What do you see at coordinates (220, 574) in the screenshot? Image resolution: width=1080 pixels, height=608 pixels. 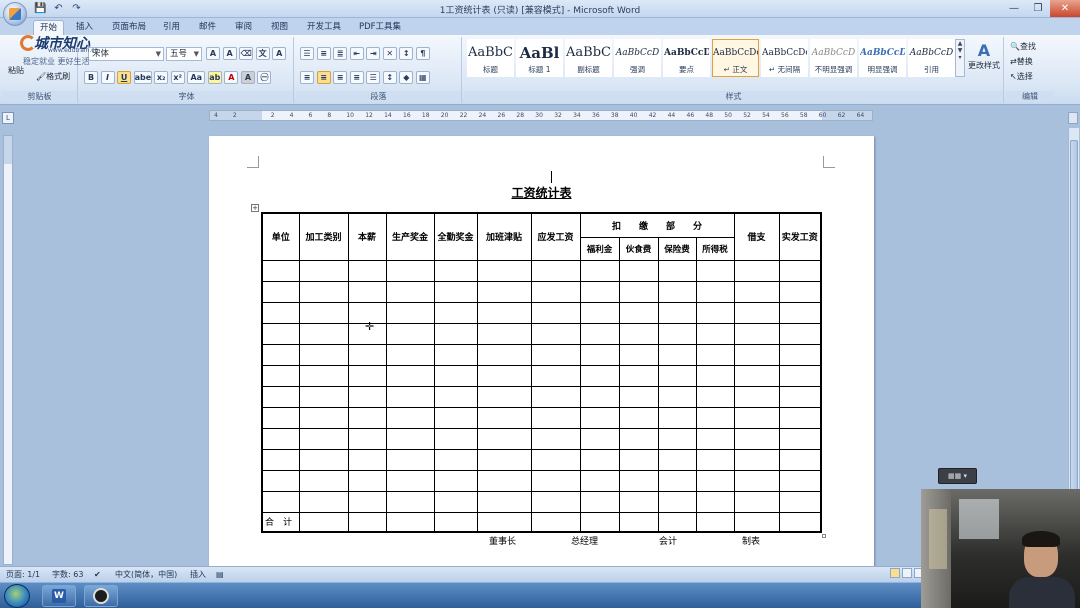 I see `macro-record-icon: ▤` at bounding box center [220, 574].